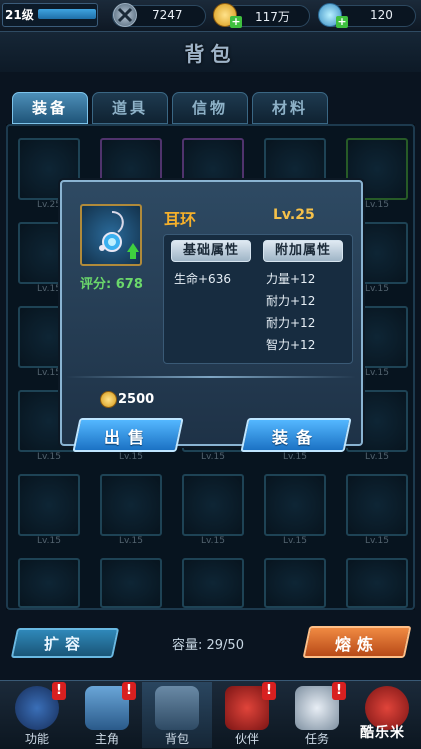  I want to click on watermark: 酷乐米, so click(382, 733).